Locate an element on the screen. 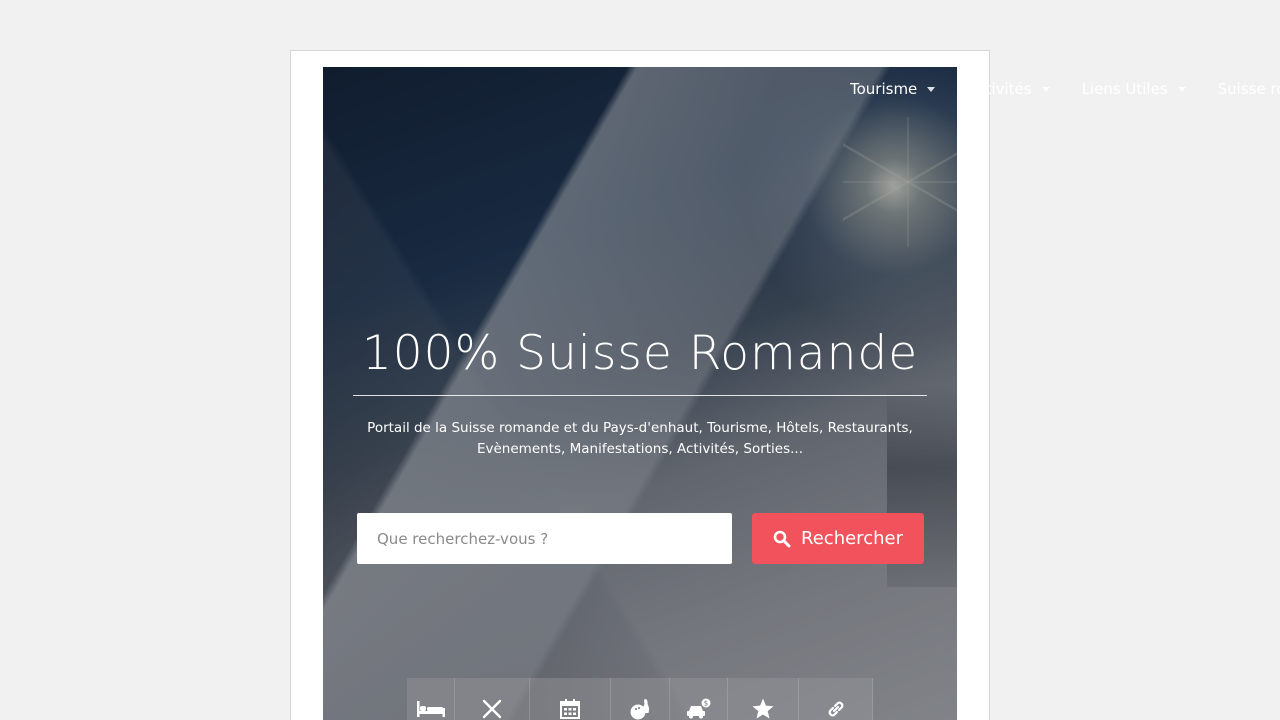 This screenshot has width=1280, height=720. star-icon is located at coordinates (763, 702).